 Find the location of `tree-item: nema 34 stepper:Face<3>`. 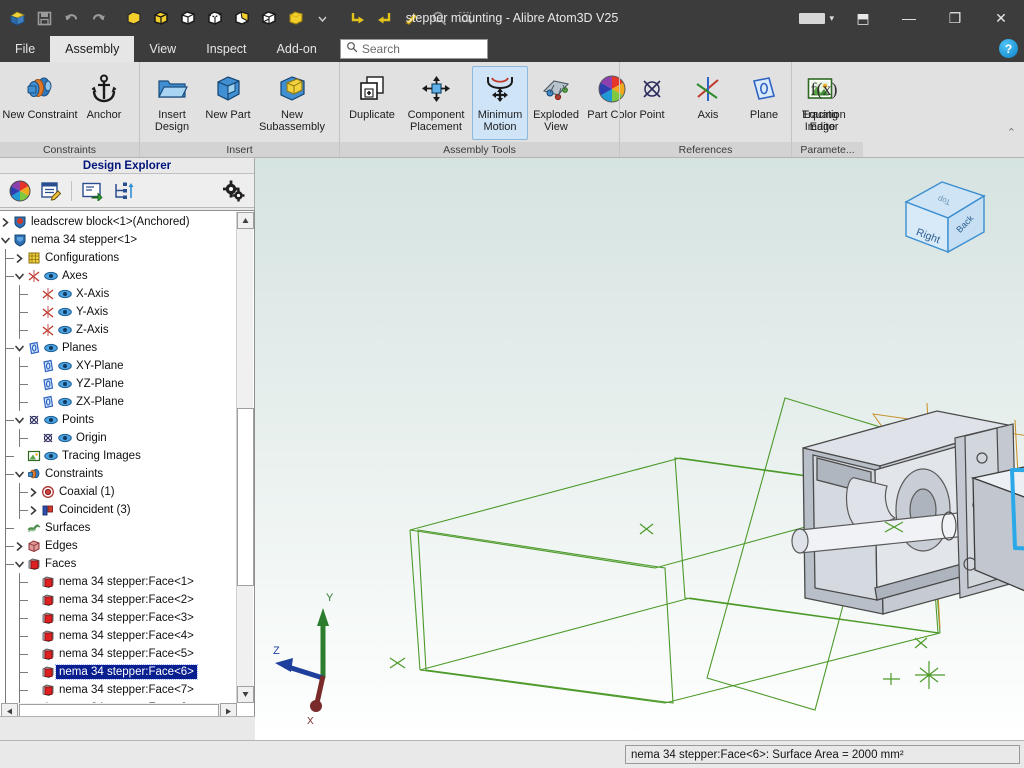

tree-item: nema 34 stepper:Face<3> is located at coordinates (112, 618).